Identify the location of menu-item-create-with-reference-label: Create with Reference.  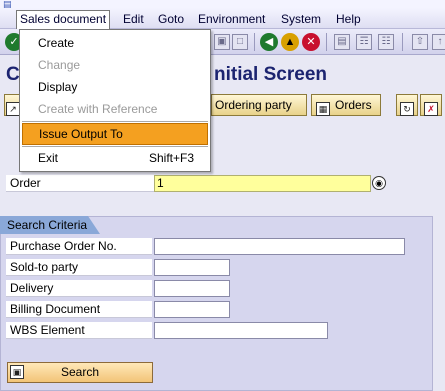
(98, 109).